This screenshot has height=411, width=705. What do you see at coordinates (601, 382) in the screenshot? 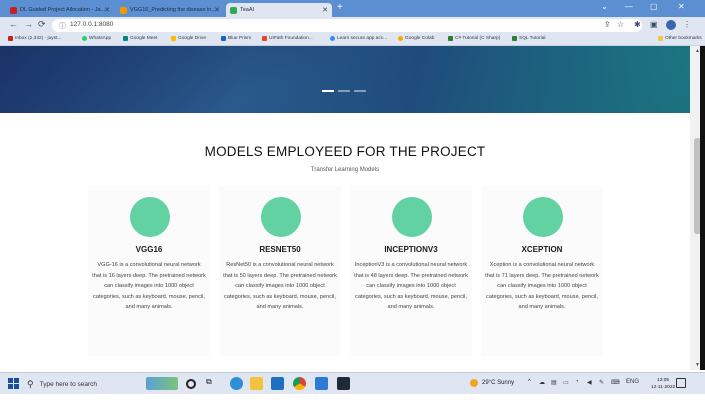
I see `pen-icon: ✎` at bounding box center [601, 382].